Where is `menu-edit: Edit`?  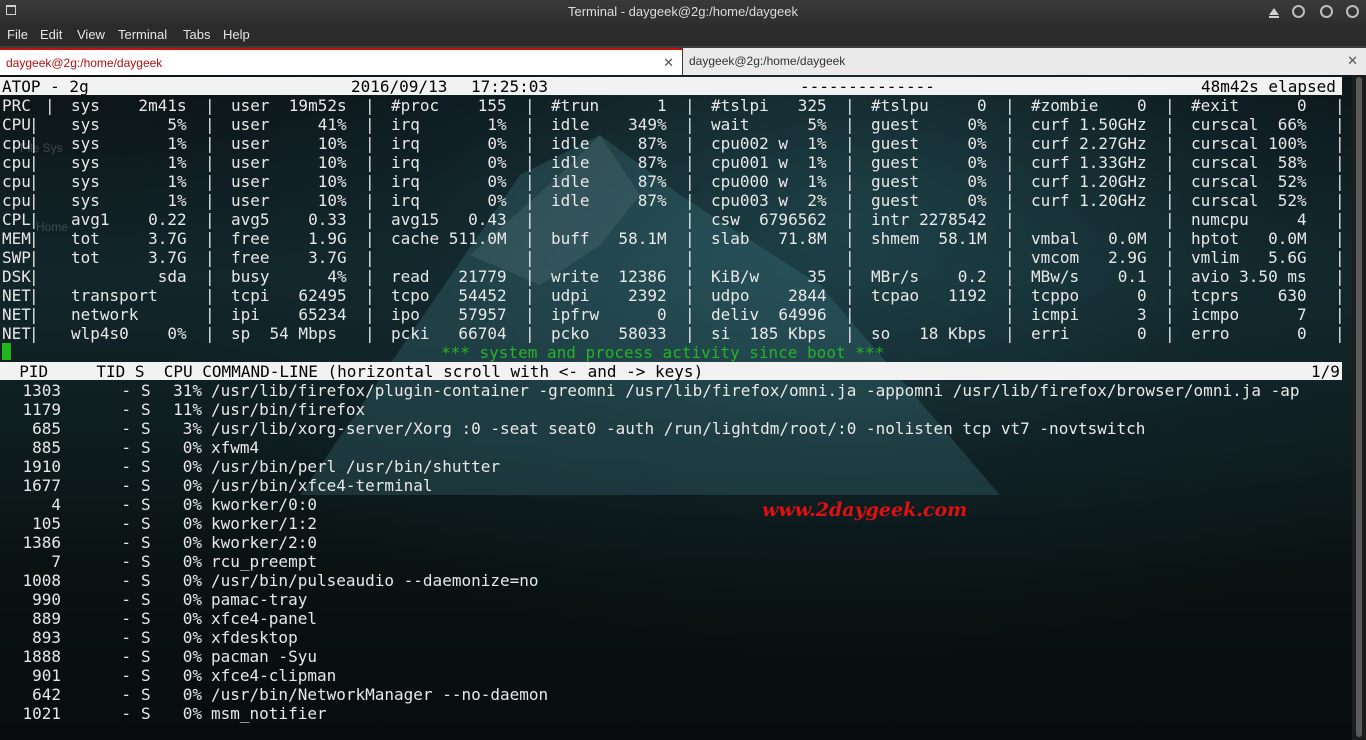
menu-edit: Edit is located at coordinates (51, 34).